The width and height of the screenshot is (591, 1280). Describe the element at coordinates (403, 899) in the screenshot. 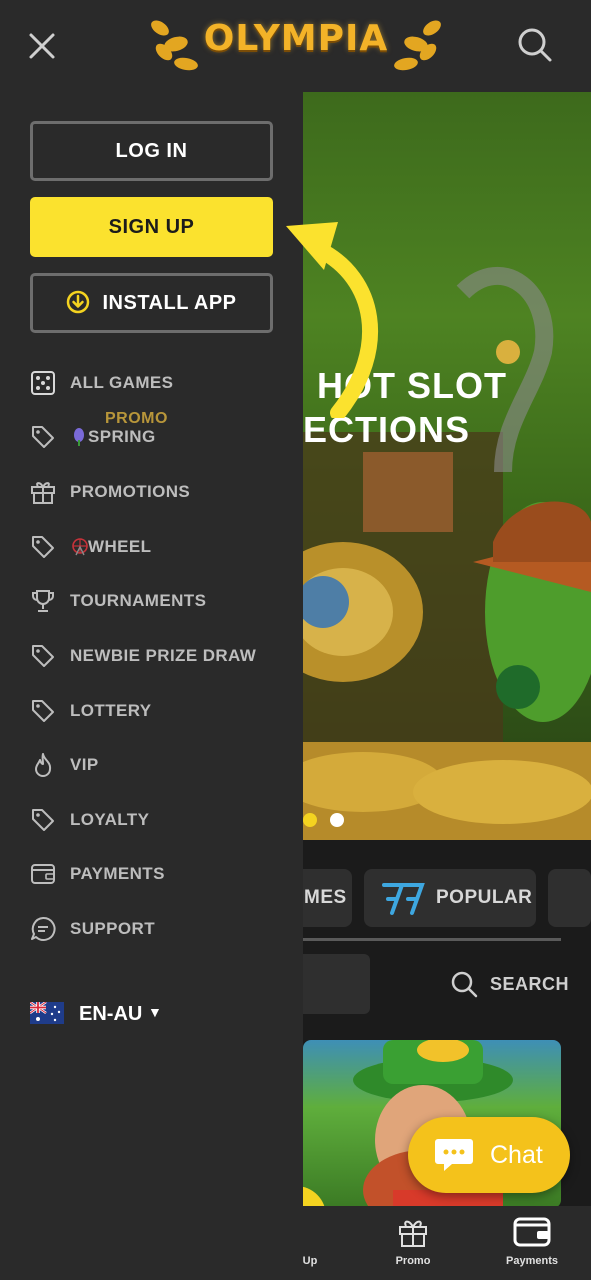

I see `sevens-icon` at that location.